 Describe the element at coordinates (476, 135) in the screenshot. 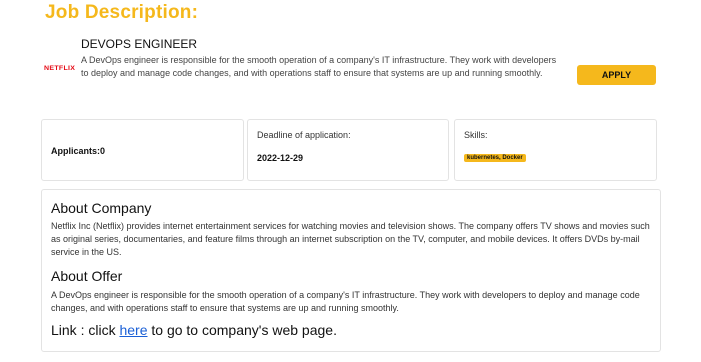

I see `skills-label: Skills:` at that location.